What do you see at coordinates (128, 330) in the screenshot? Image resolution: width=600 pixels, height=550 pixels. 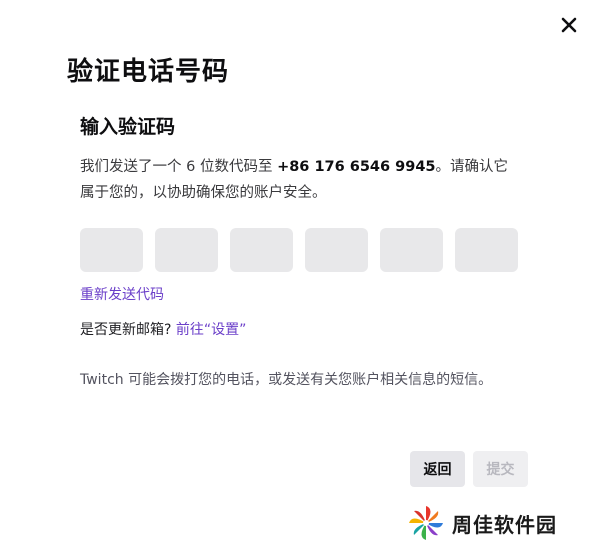 I see `email-question: 是否更新邮箱?` at bounding box center [128, 330].